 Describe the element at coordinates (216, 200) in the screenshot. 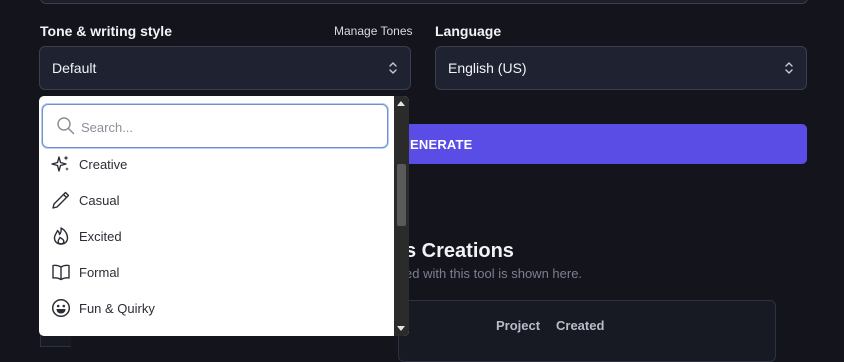

I see `tone-option-casual: Casual` at that location.